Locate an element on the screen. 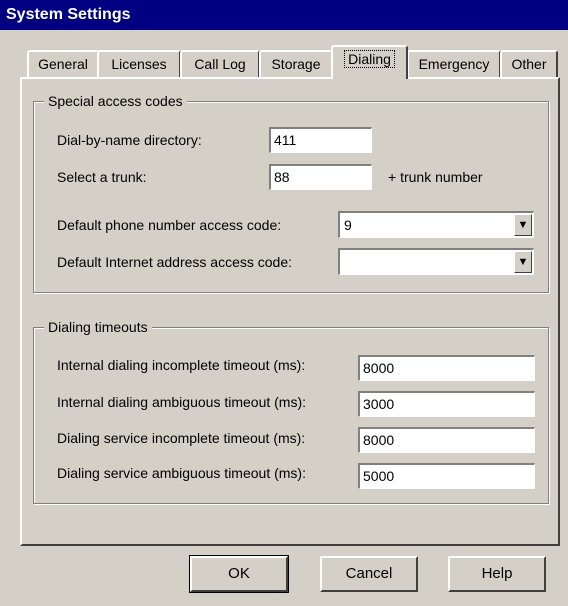 Image resolution: width=568 pixels, height=606 pixels. tab-dialing: Dialing is located at coordinates (369, 62).